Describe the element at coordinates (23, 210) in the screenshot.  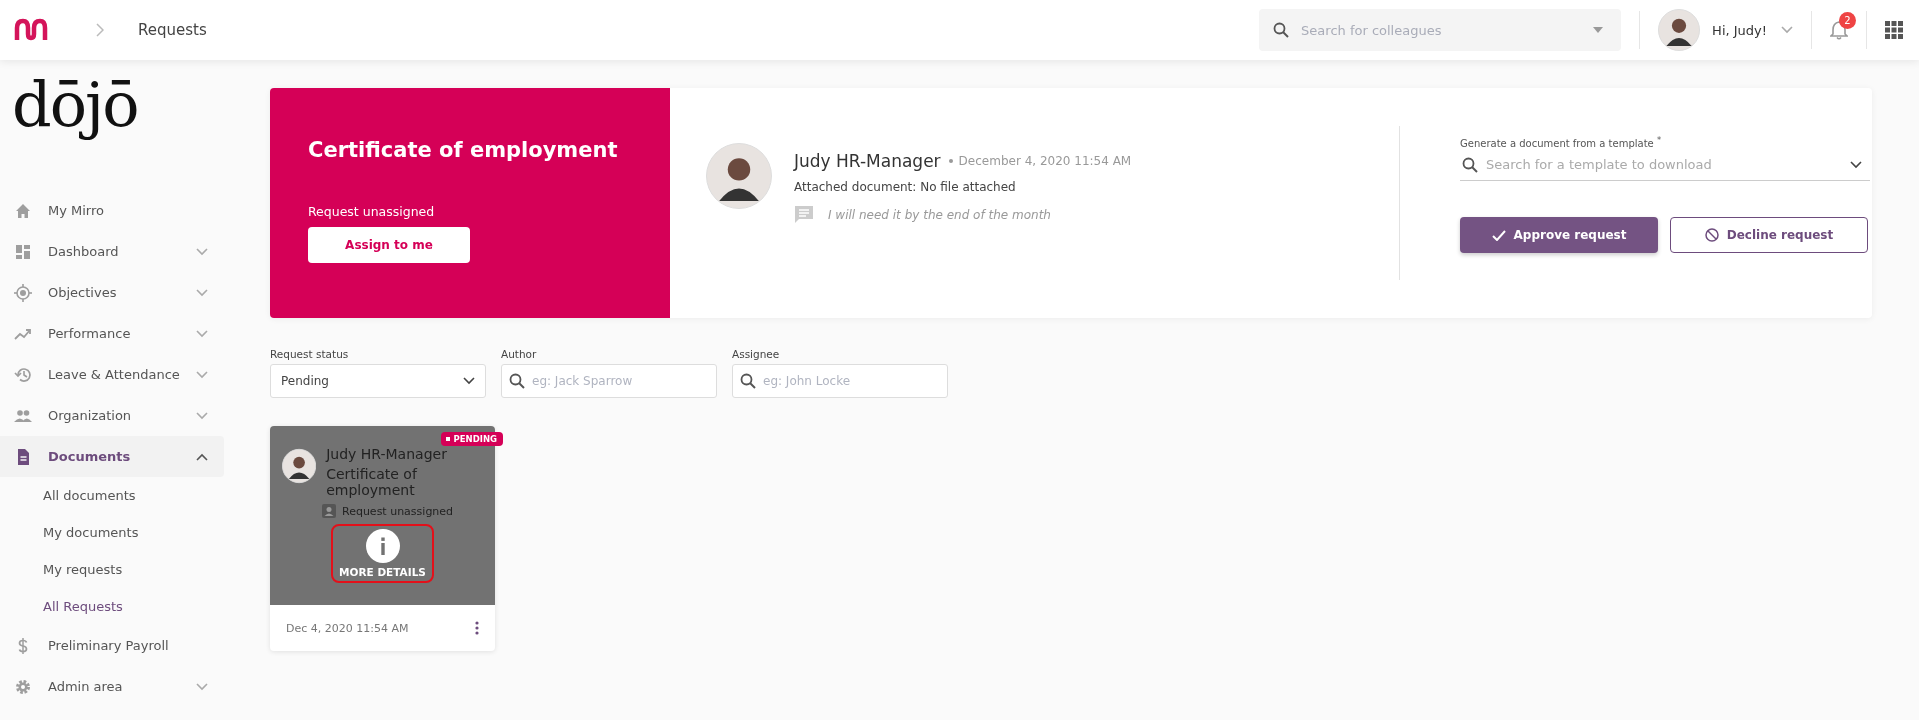
I see `home-icon` at that location.